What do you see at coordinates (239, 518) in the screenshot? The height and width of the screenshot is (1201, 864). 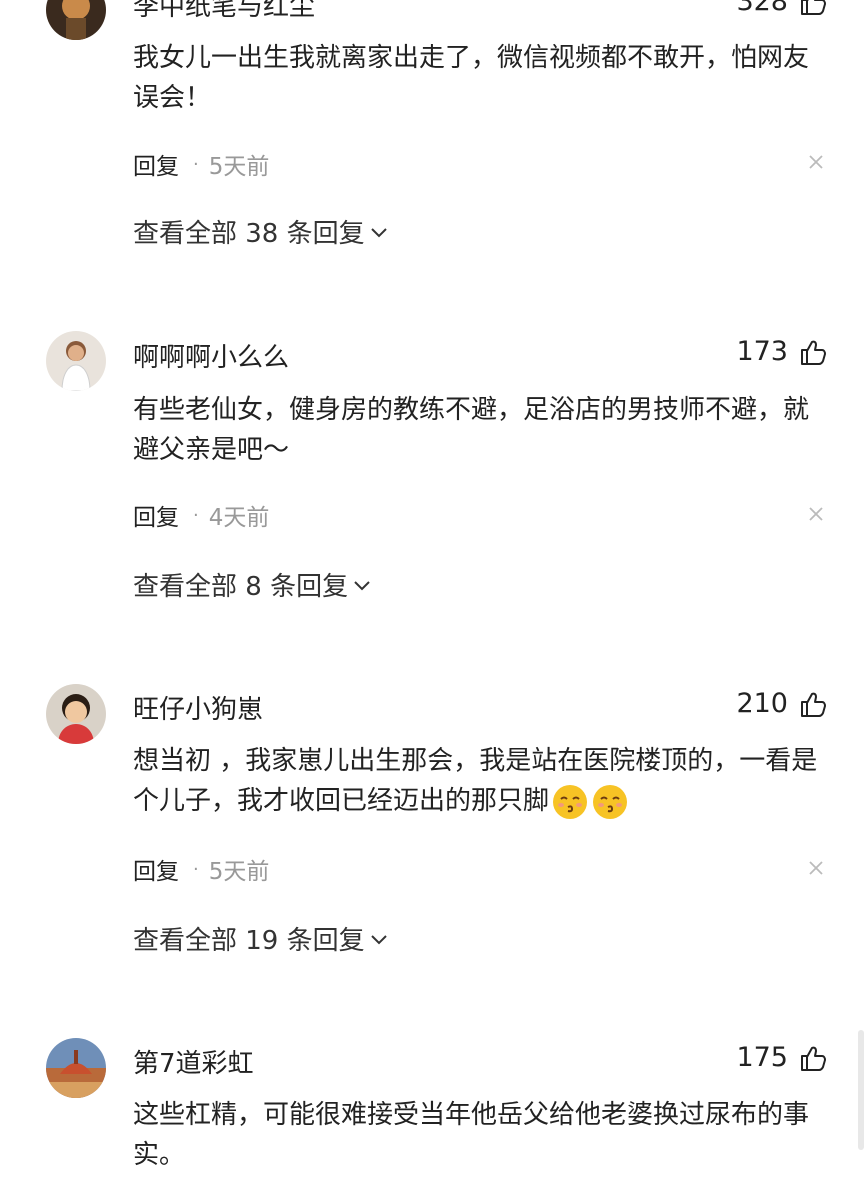 I see `timestamp: 4天前` at bounding box center [239, 518].